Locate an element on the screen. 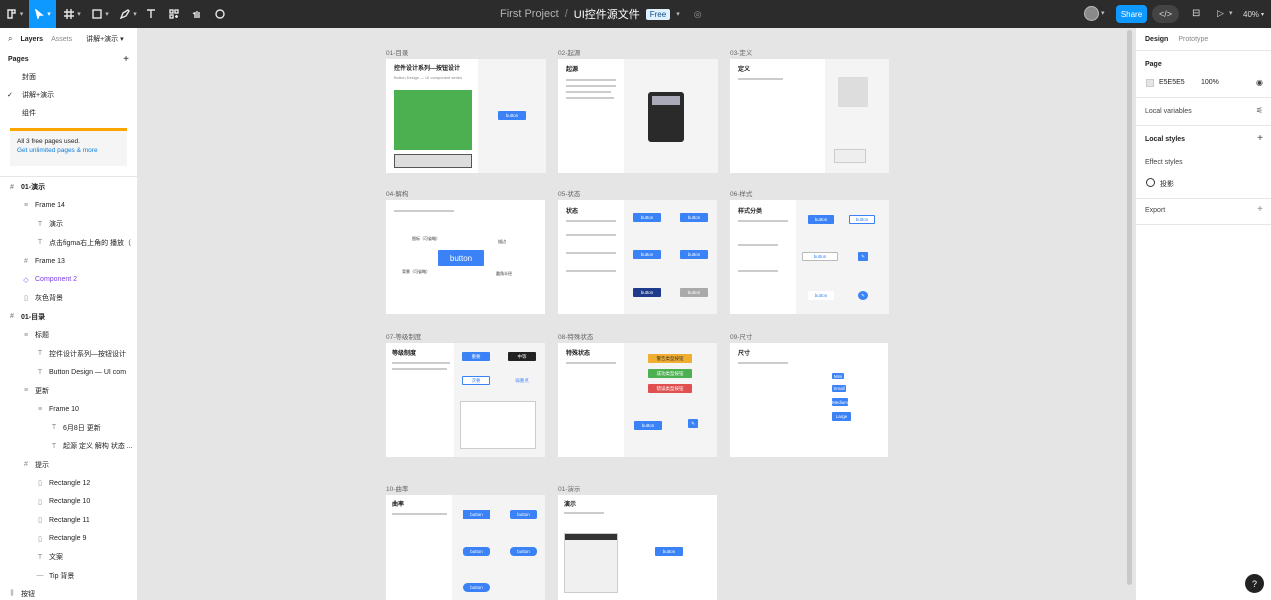  layer-row: ≡ Frame 14 is located at coordinates (68, 206).